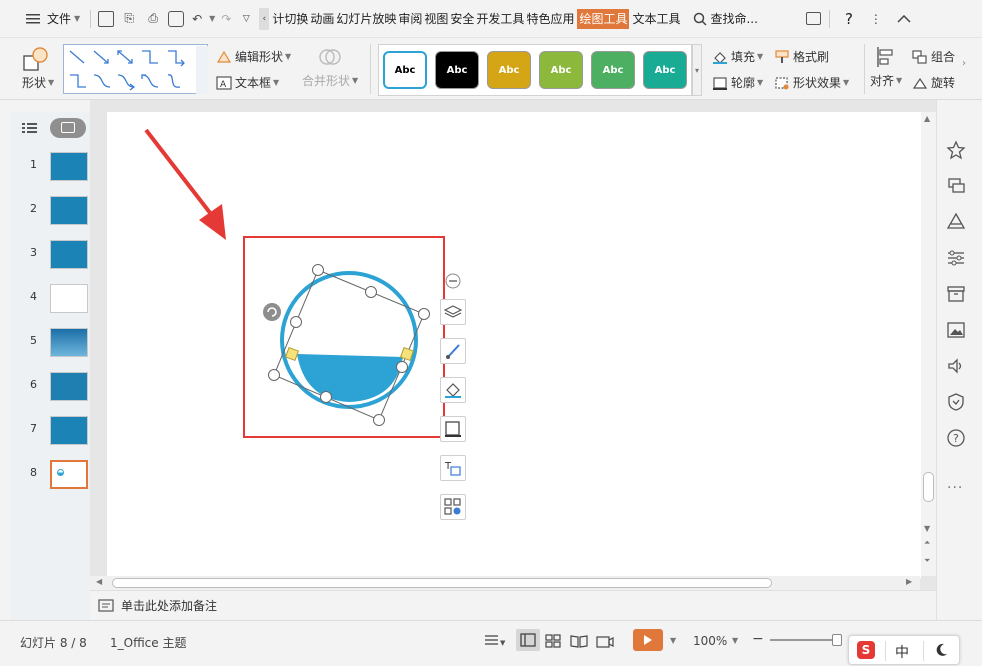 This screenshot has width=982, height=666. Describe the element at coordinates (927, 561) in the screenshot. I see `next-slide-icon: ⏷` at that location.